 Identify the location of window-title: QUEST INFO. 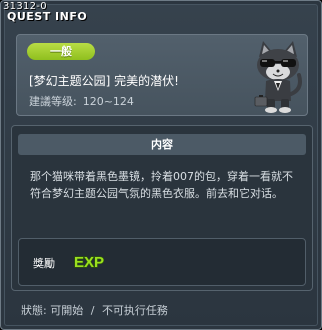
(47, 16).